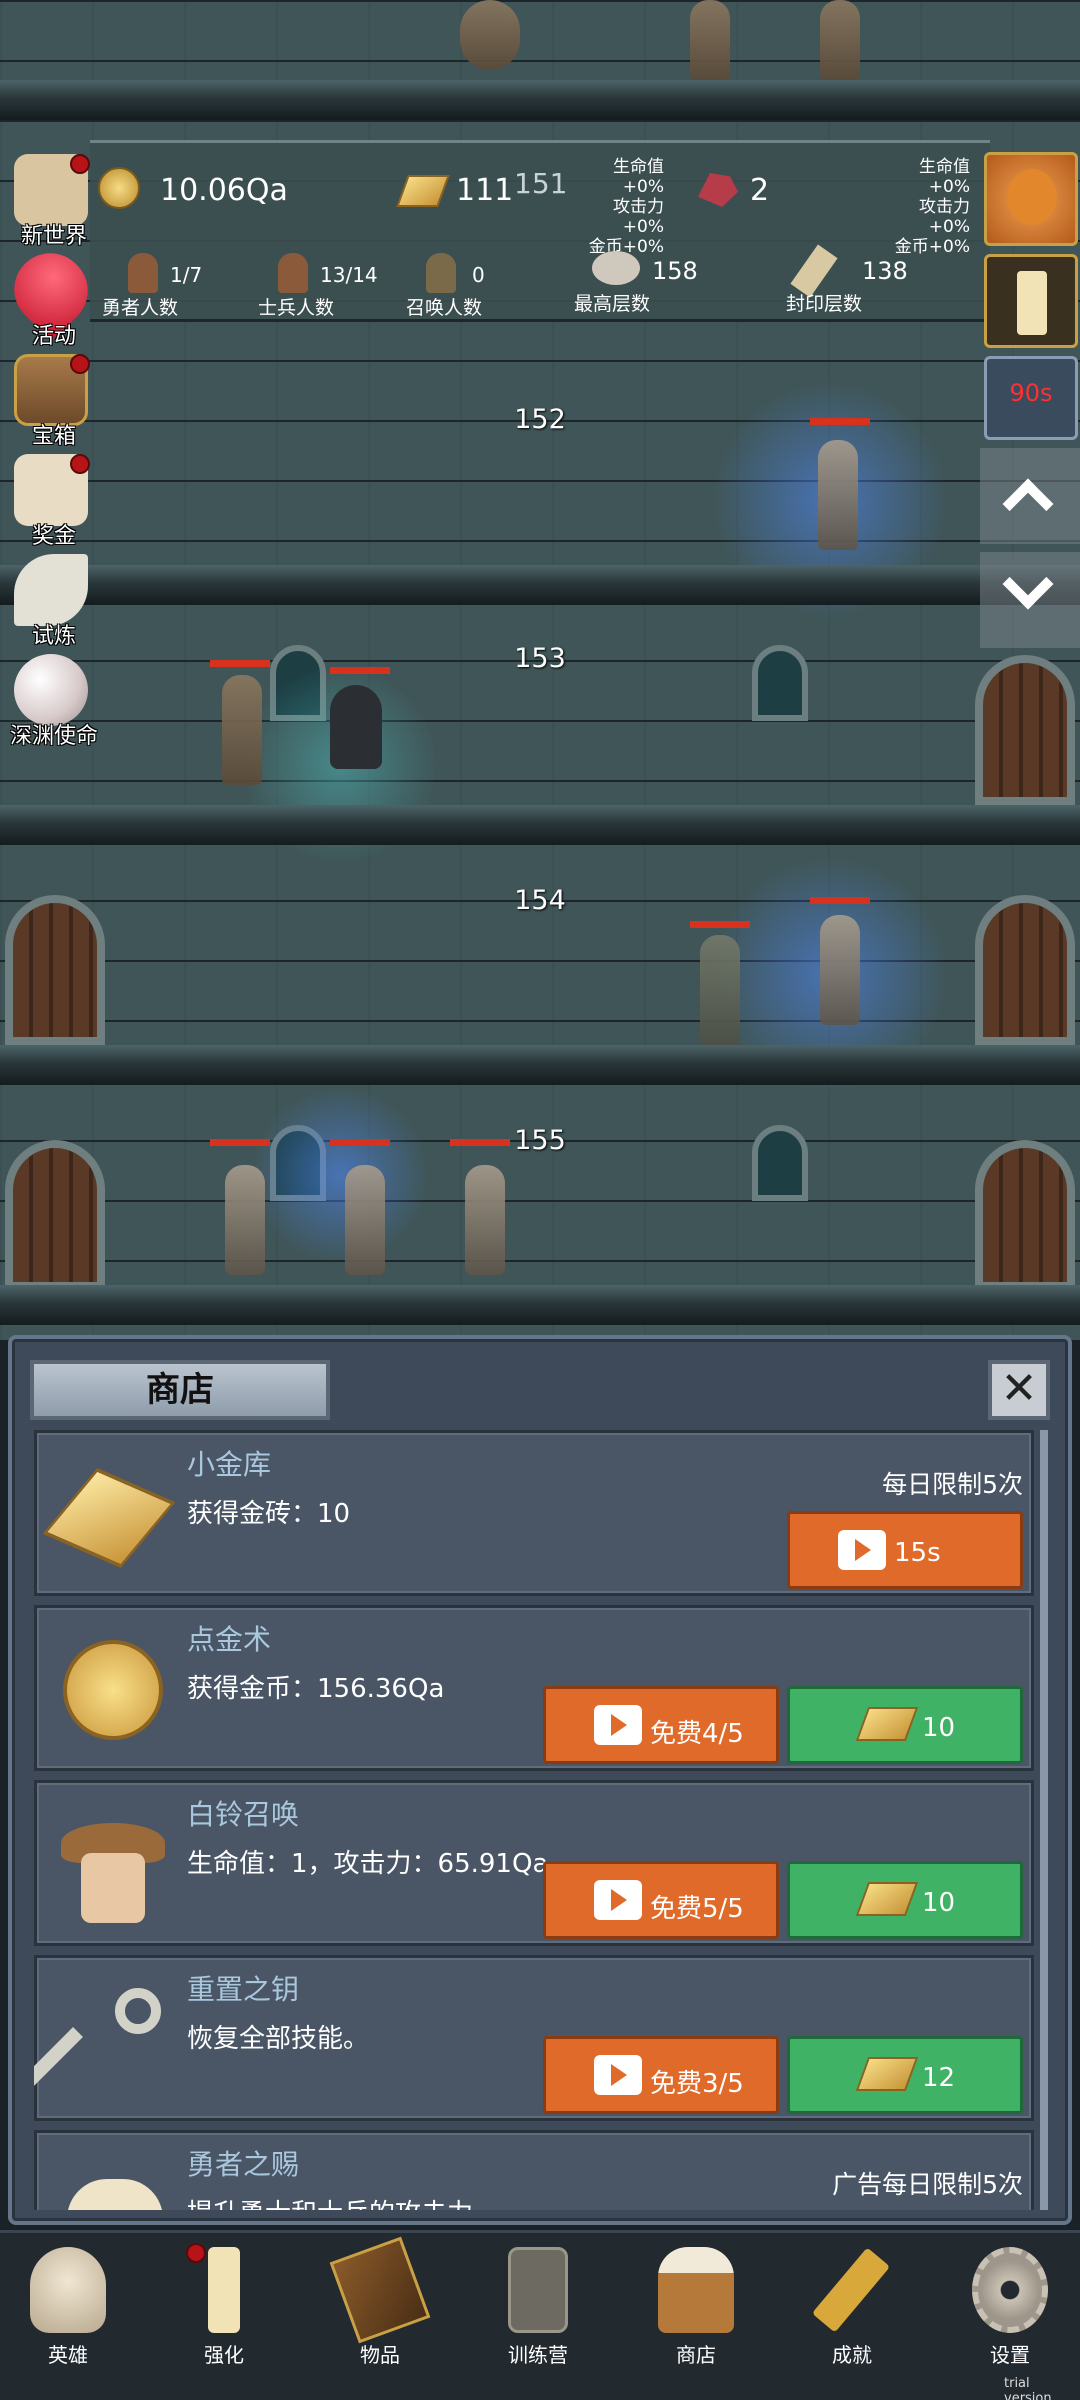 The image size is (1080, 2400). Describe the element at coordinates (1031, 393) in the screenshot. I see `timer-text: 90s` at that location.